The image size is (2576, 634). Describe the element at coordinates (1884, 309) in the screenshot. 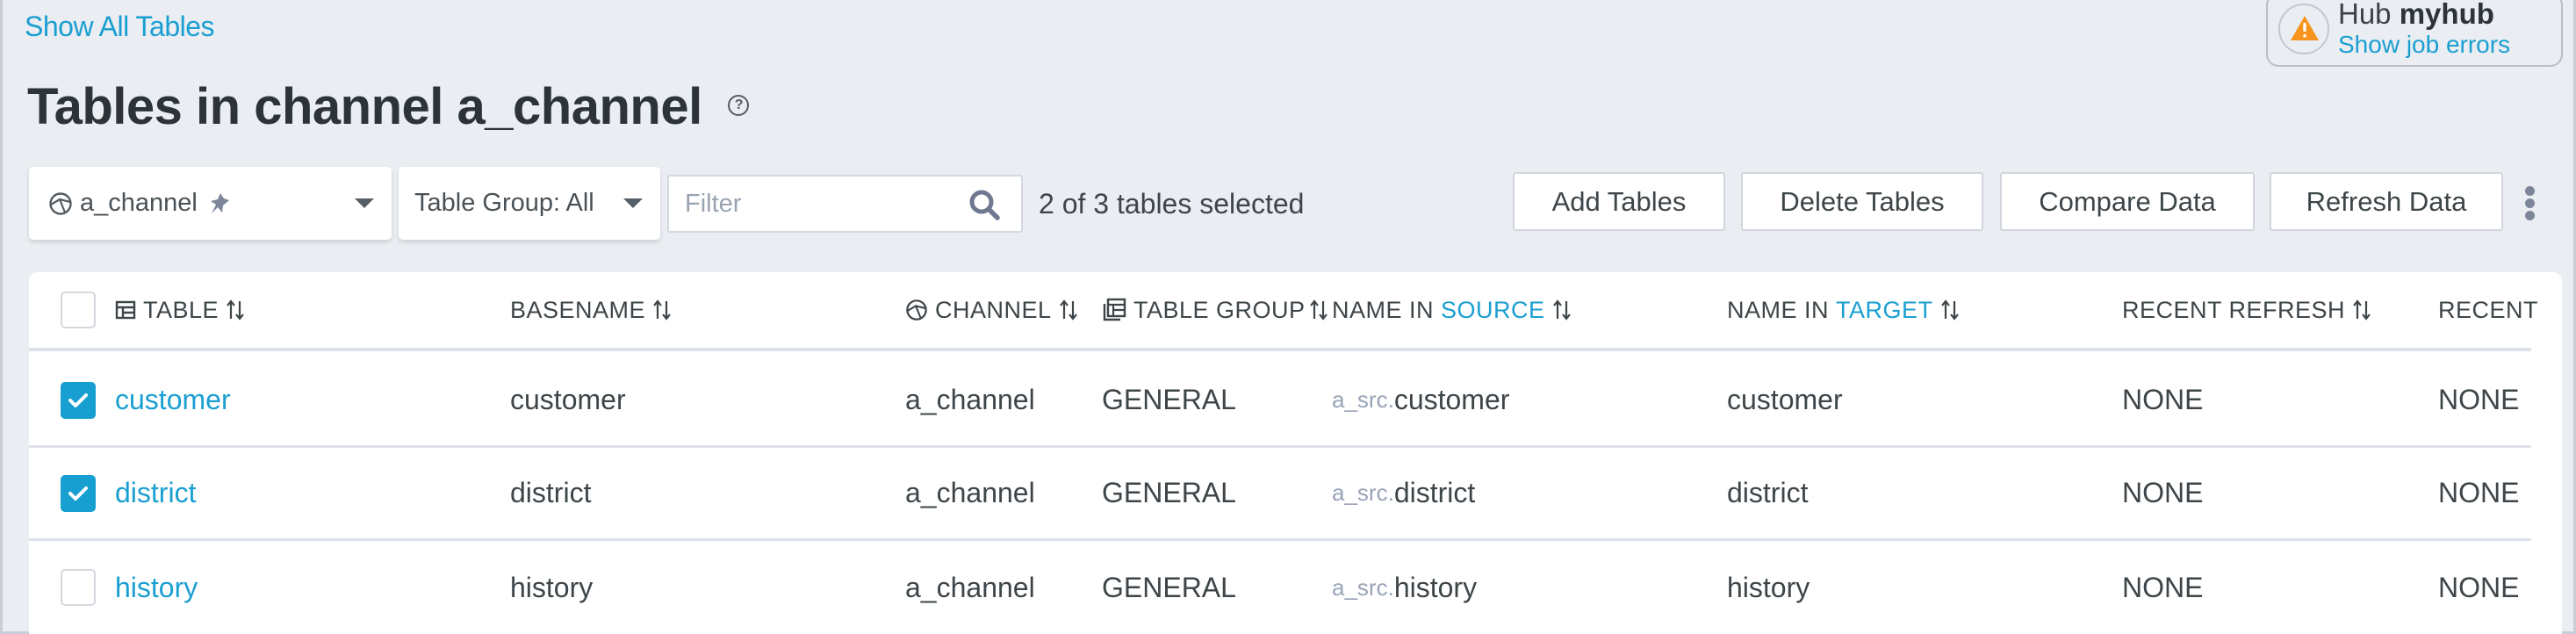

I see `column-header-accent: TARGET` at that location.